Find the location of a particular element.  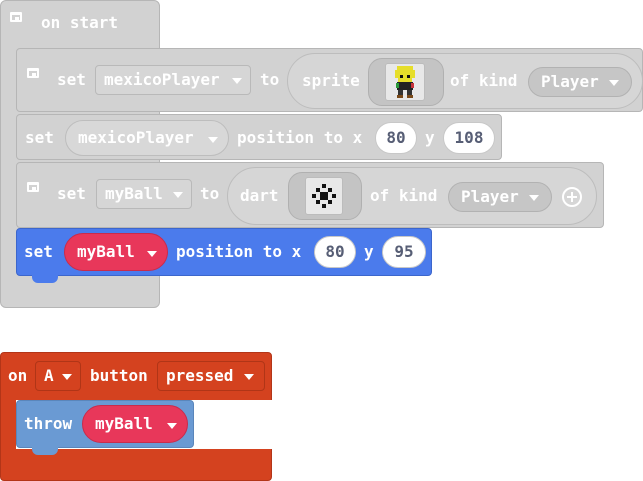

dart-image is located at coordinates (324, 196).